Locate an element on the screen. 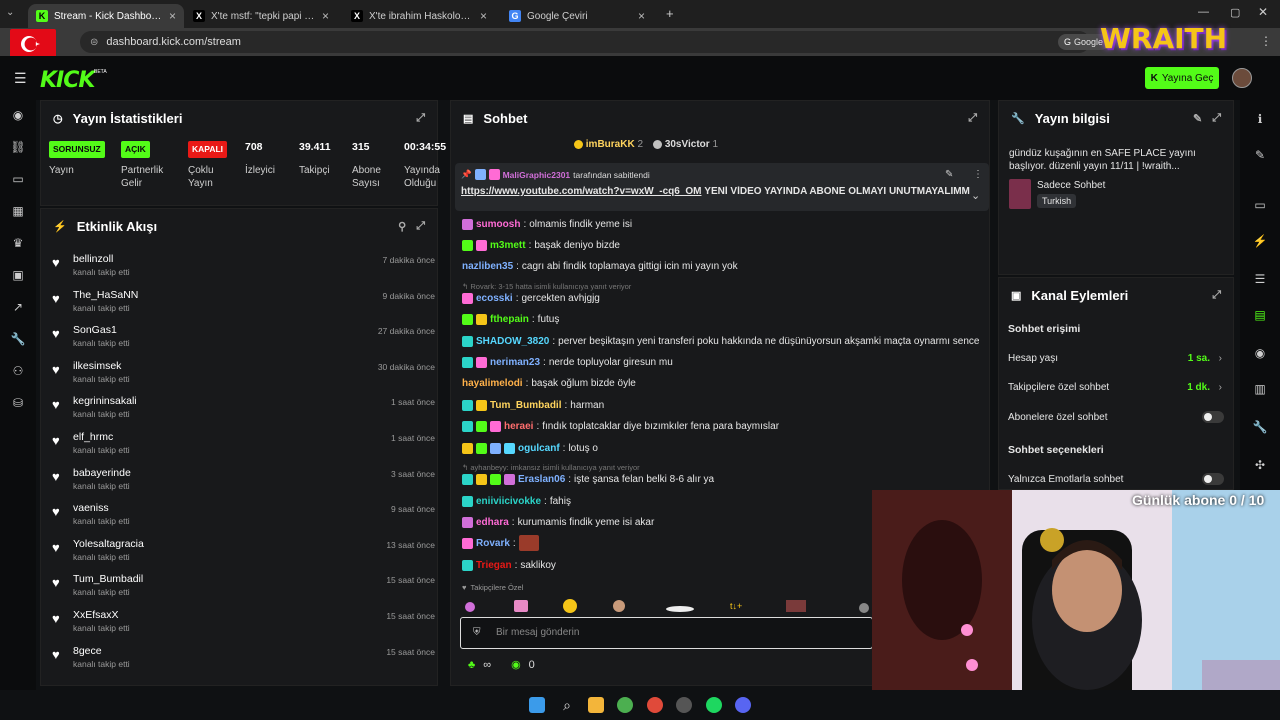  follower-name: babayerinde is located at coordinates (102, 473).